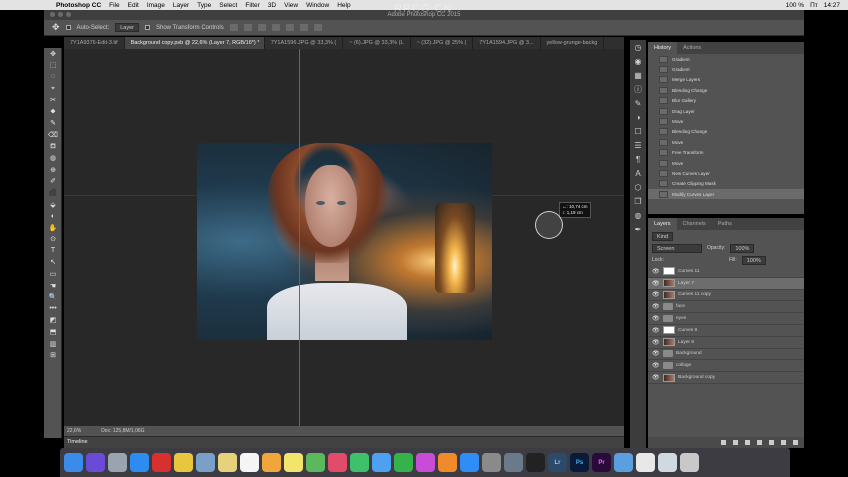 The width and height of the screenshot is (848, 477). What do you see at coordinates (156, 5) in the screenshot?
I see `menu-image: Image` at bounding box center [156, 5].